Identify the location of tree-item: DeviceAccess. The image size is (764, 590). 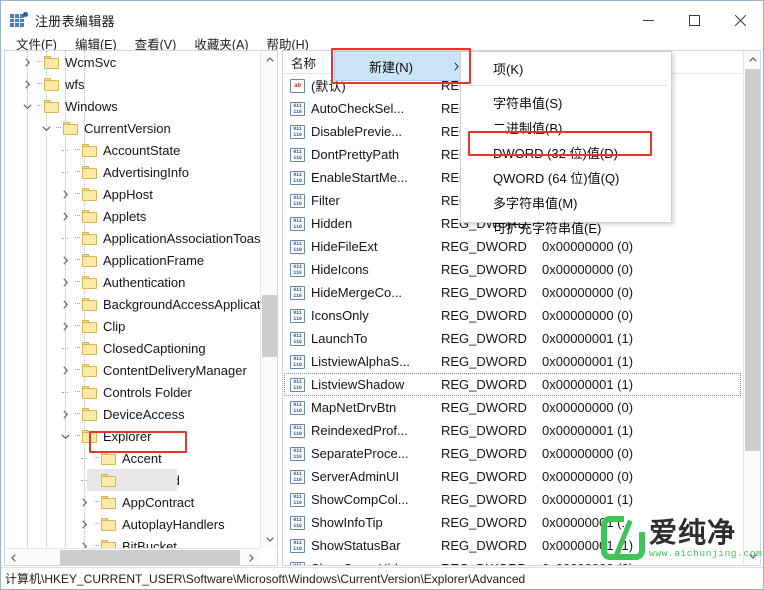
(133, 414).